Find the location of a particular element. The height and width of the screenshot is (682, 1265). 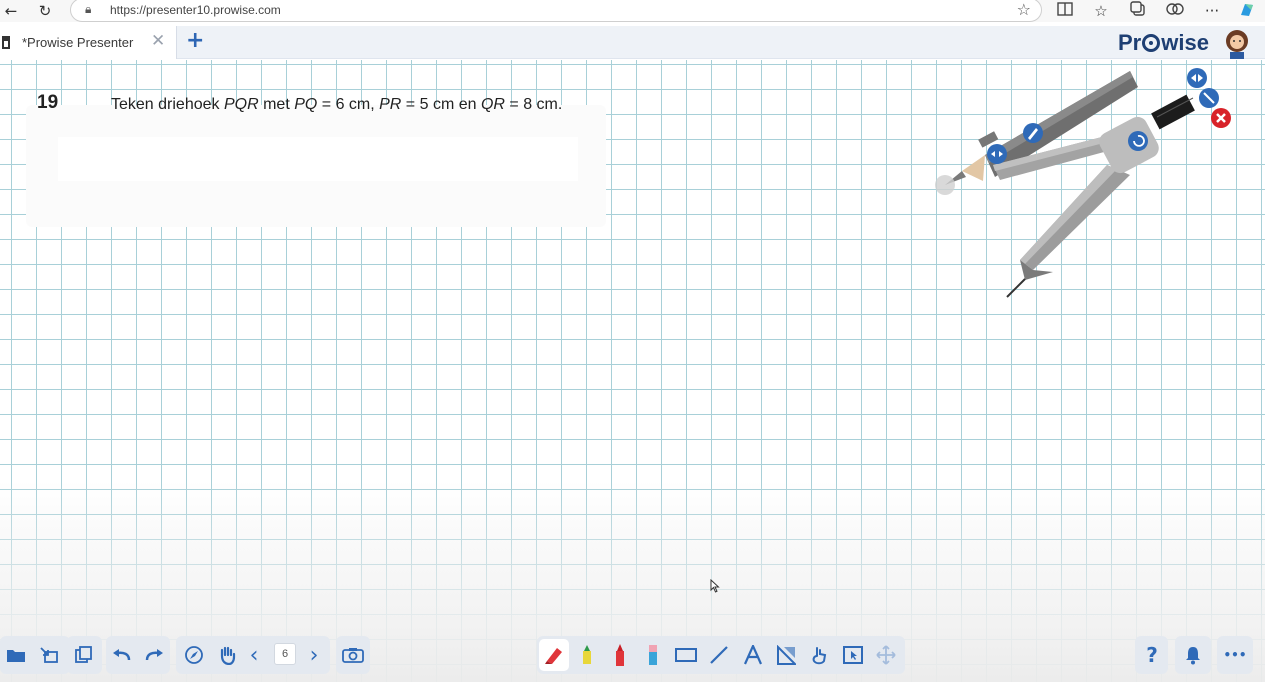

compass-needle-arm is located at coordinates (1068, 231).